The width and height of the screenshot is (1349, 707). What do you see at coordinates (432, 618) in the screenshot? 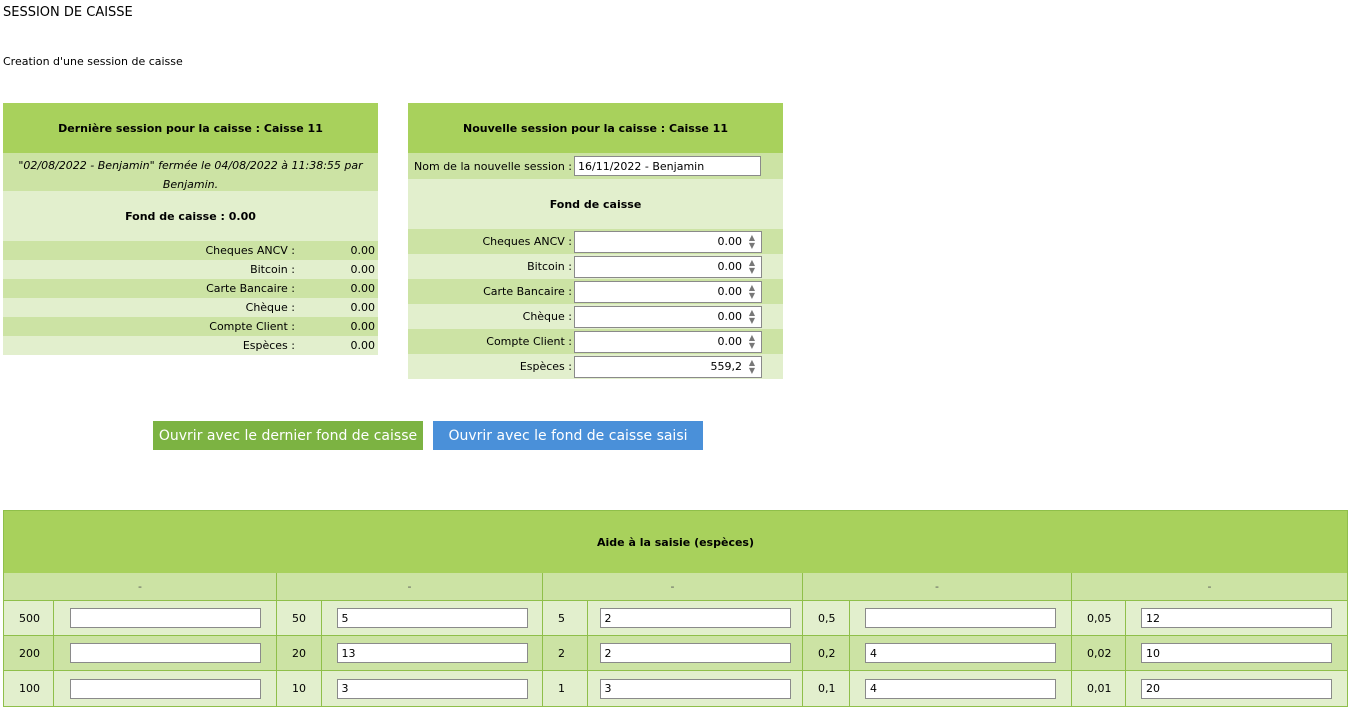
I see `quantity-input: 5` at bounding box center [432, 618].